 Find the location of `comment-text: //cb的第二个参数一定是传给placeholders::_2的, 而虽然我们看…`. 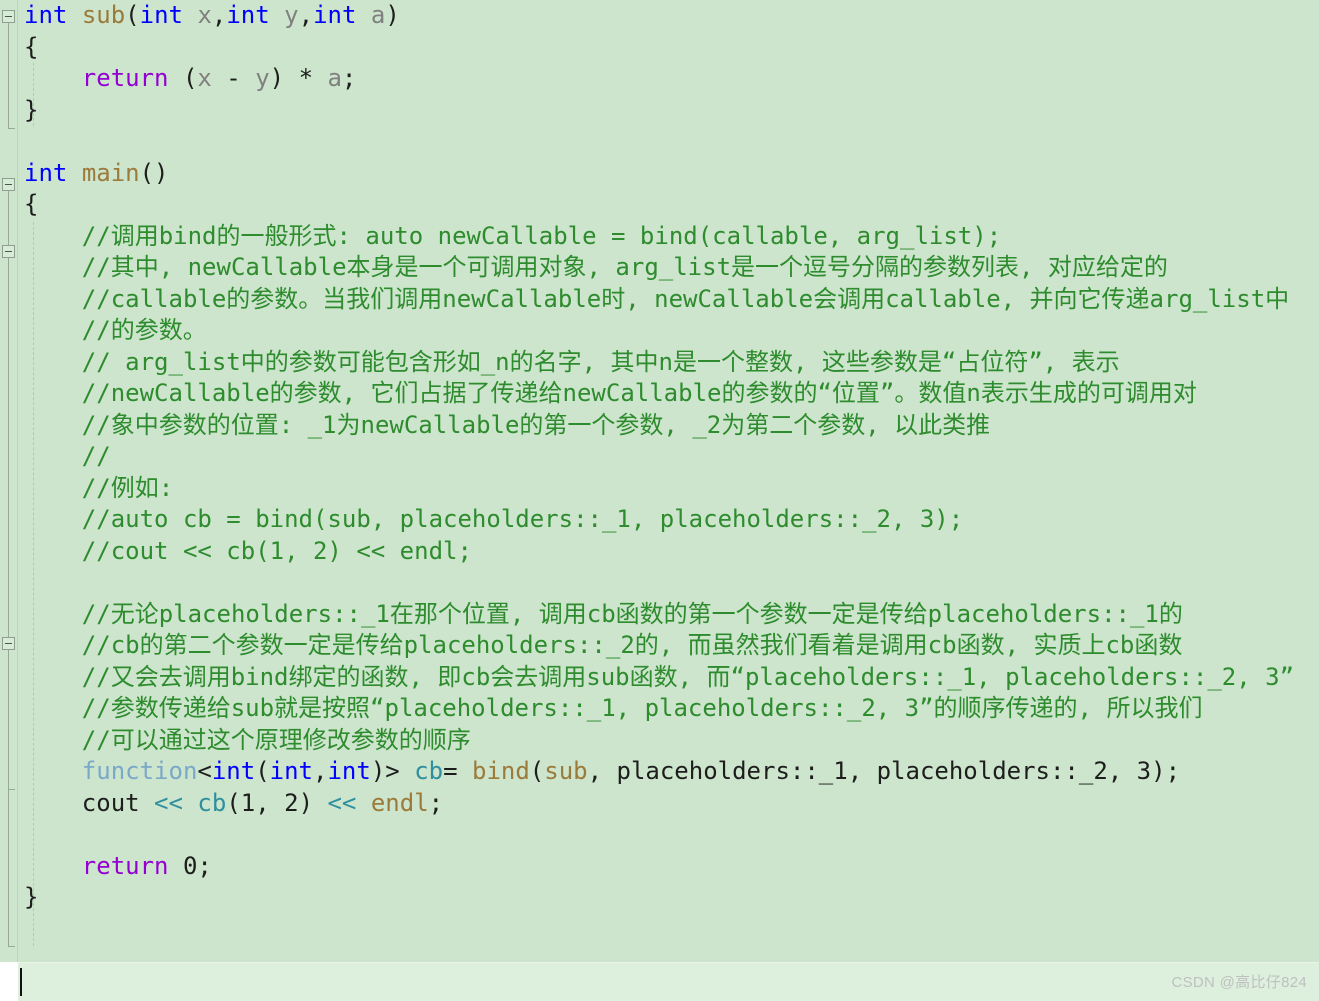

comment-text: //cb的第二个参数一定是传给placeholders::_2的, 而虽然我们看… is located at coordinates (632, 645).